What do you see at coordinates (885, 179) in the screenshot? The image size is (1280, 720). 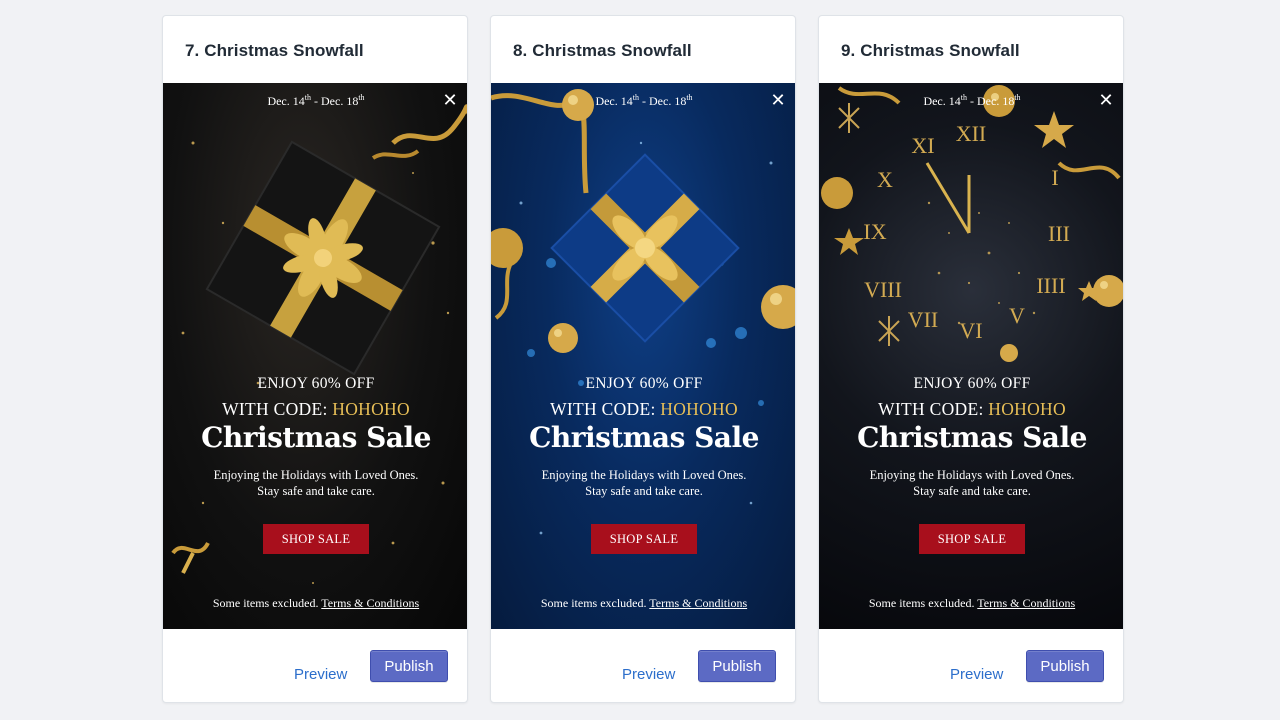 I see `svg-text: X` at bounding box center [885, 179].